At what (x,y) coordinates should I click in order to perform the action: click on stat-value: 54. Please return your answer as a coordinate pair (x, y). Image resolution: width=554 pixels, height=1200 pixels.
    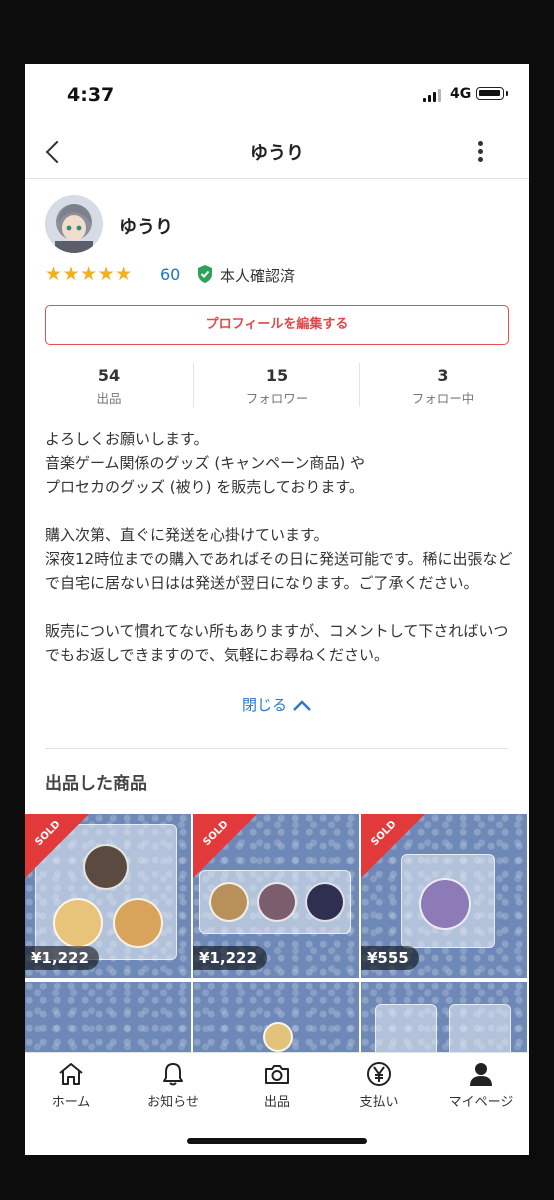
    Looking at the image, I should click on (109, 375).